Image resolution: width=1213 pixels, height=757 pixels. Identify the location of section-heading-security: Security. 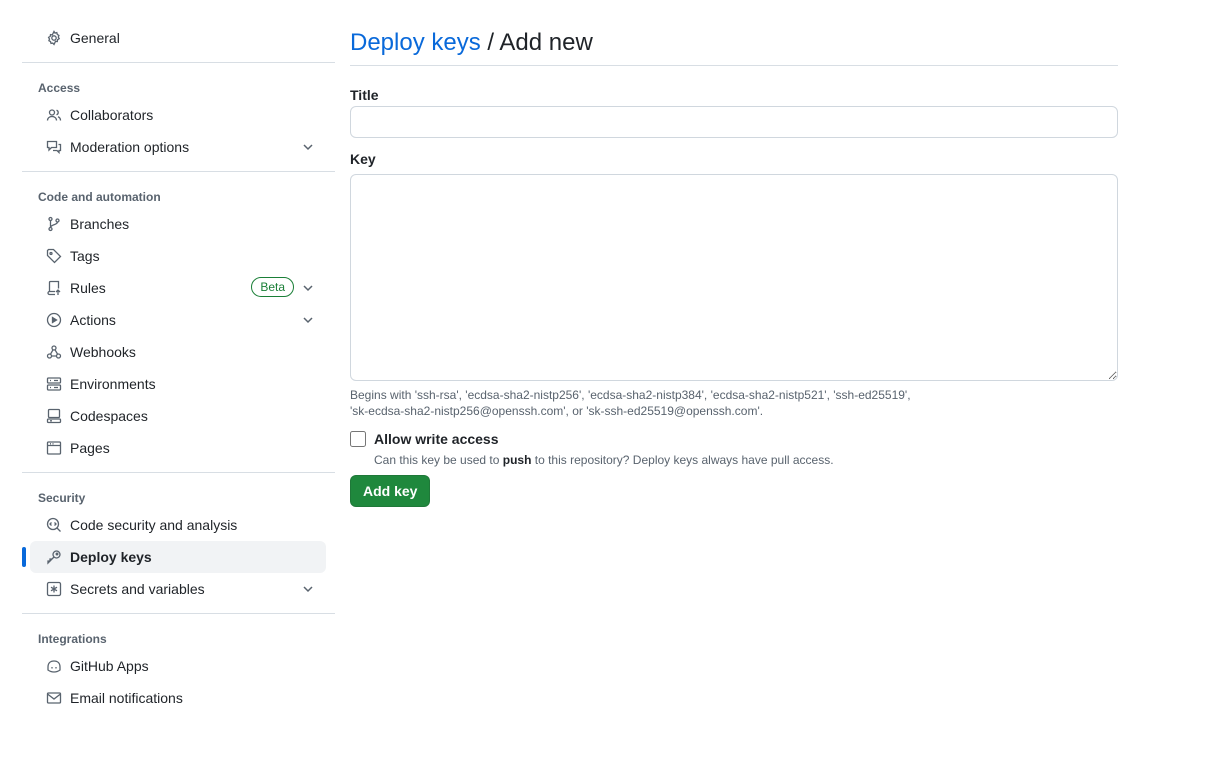
(62, 498).